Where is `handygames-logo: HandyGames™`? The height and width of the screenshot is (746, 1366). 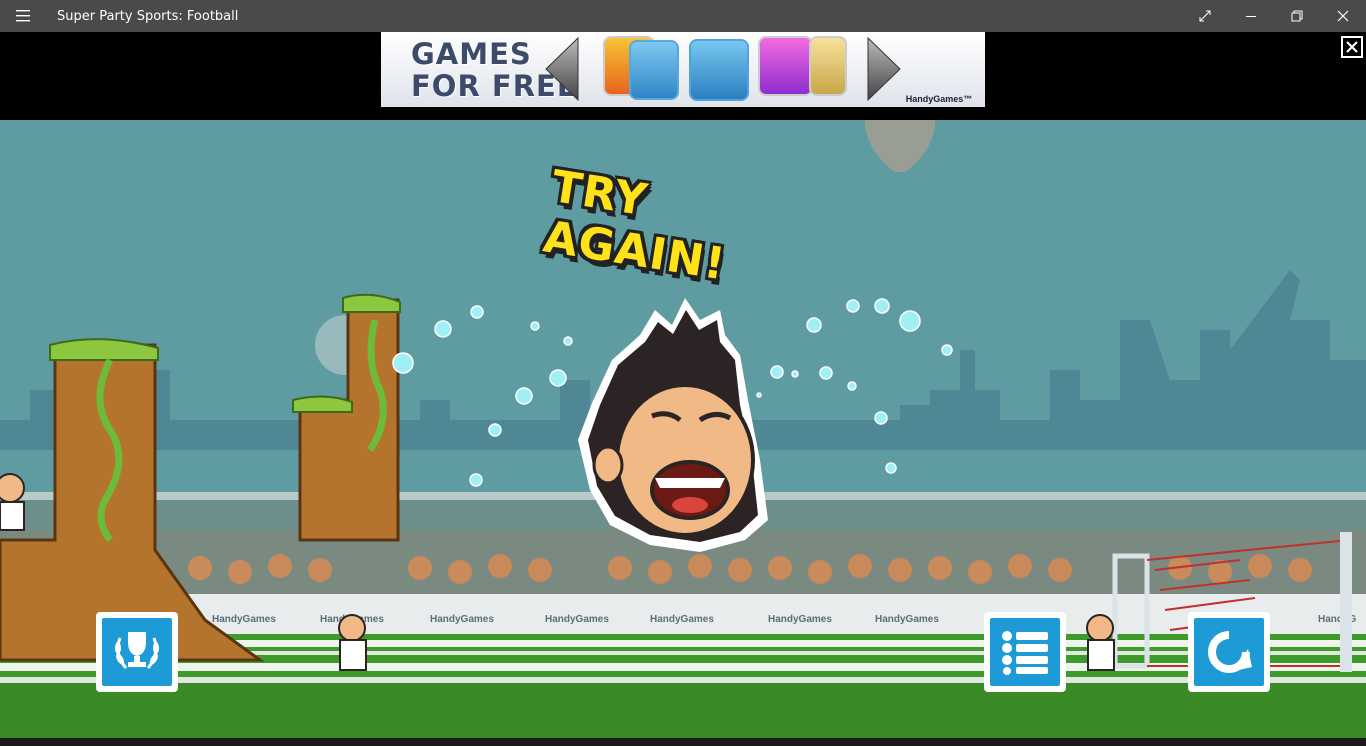
handygames-logo: HandyGames™ is located at coordinates (939, 90).